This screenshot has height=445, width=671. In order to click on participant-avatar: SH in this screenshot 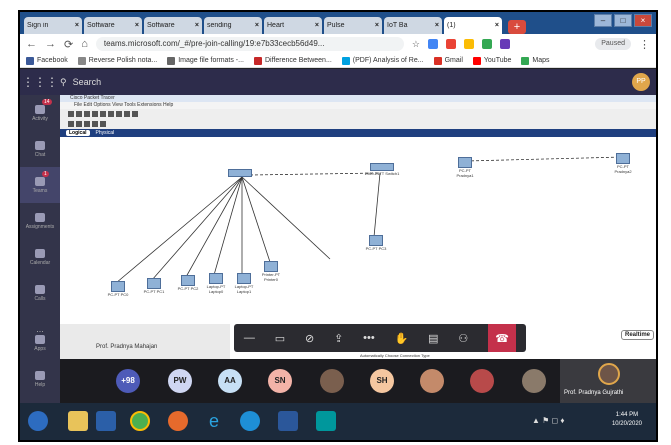, I will do `click(382, 381)`.